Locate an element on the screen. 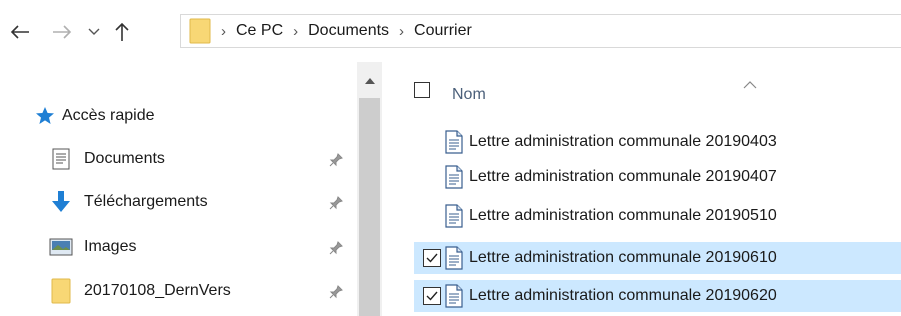  breadcrumb-documents: Documents is located at coordinates (348, 31).